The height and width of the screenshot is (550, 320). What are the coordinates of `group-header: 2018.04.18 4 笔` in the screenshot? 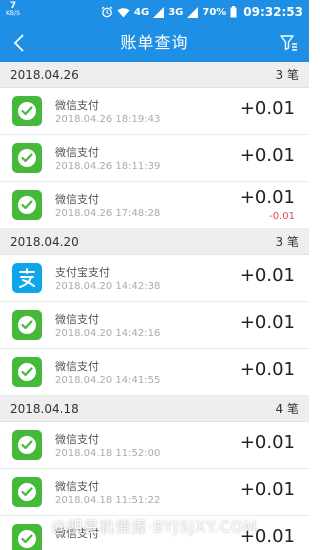 It's located at (154, 409).